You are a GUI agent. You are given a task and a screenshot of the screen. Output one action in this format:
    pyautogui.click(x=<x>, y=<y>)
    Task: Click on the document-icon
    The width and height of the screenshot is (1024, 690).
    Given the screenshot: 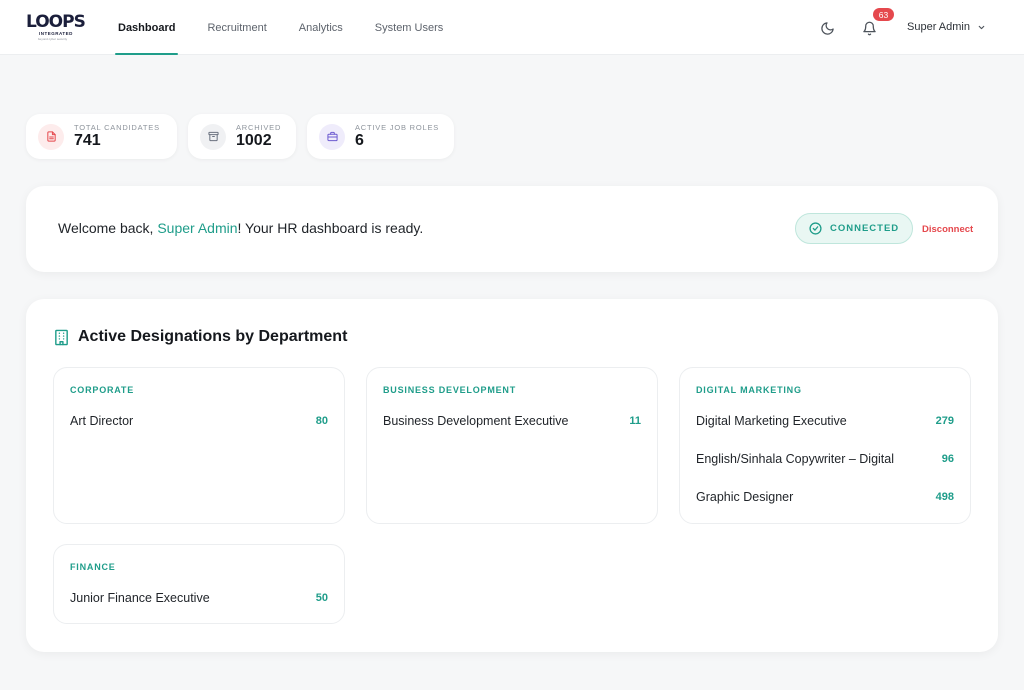 What is the action you would take?
    pyautogui.click(x=51, y=136)
    